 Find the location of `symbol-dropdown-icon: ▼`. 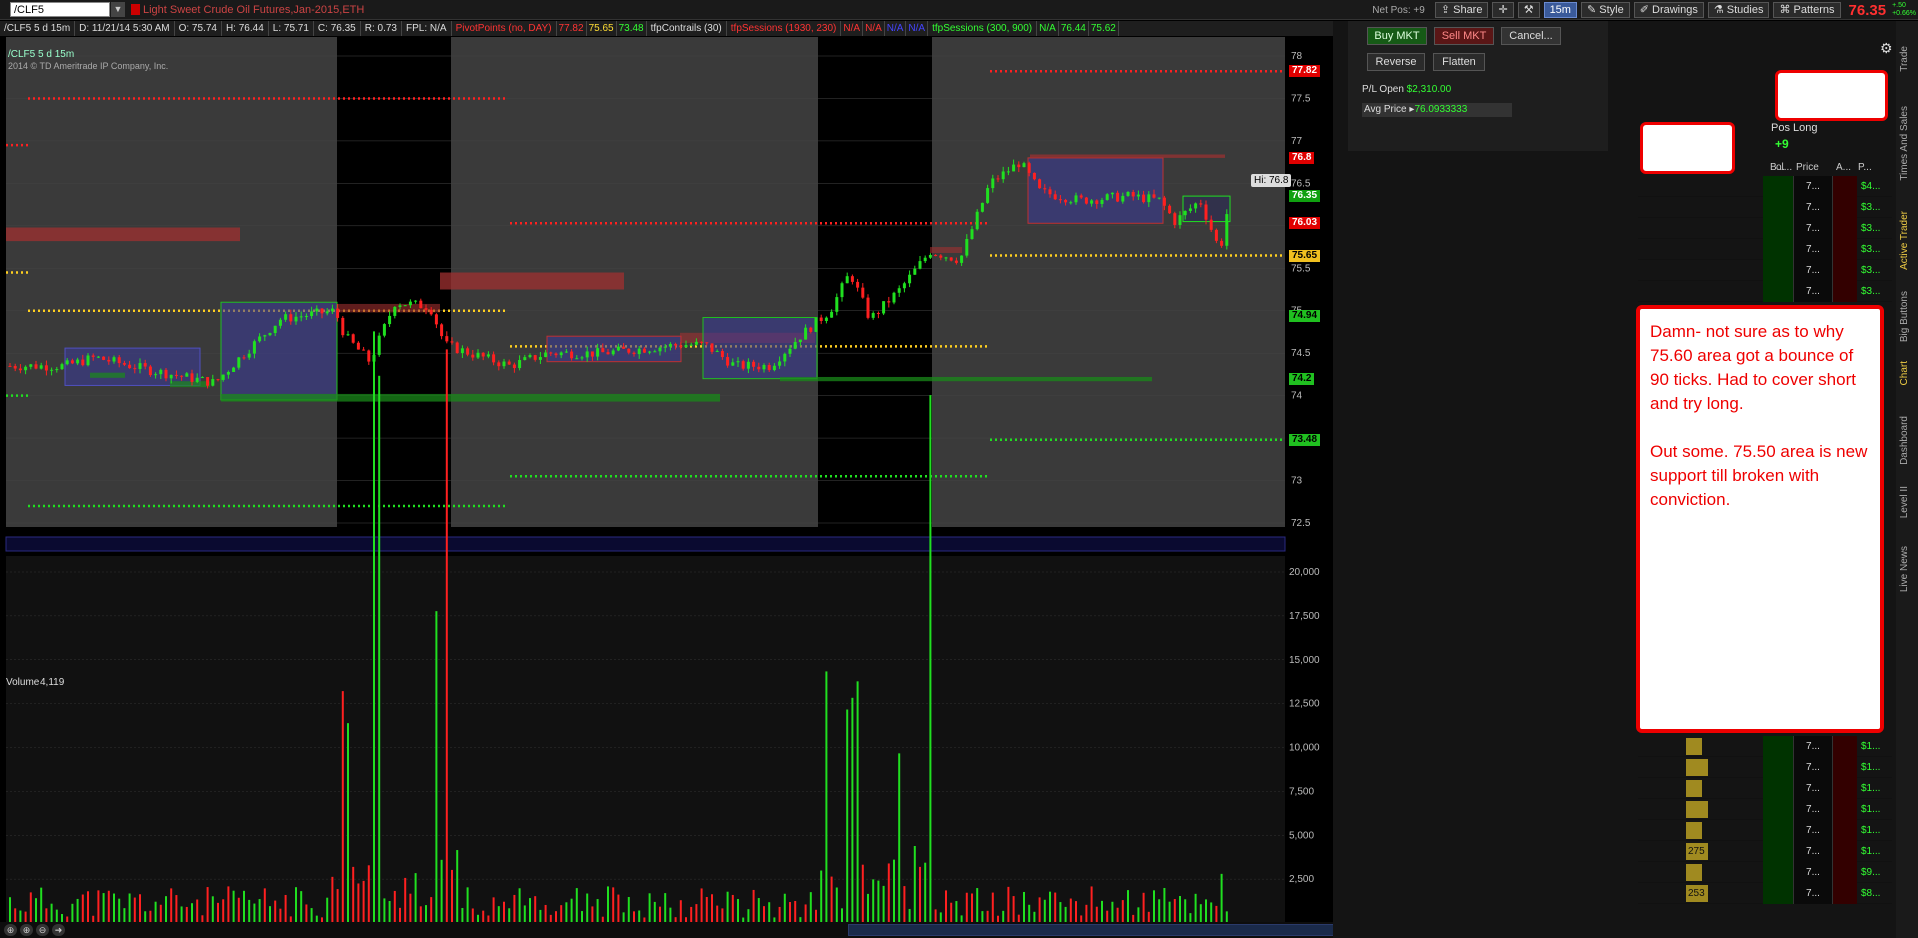

symbol-dropdown-icon: ▼ is located at coordinates (118, 9).